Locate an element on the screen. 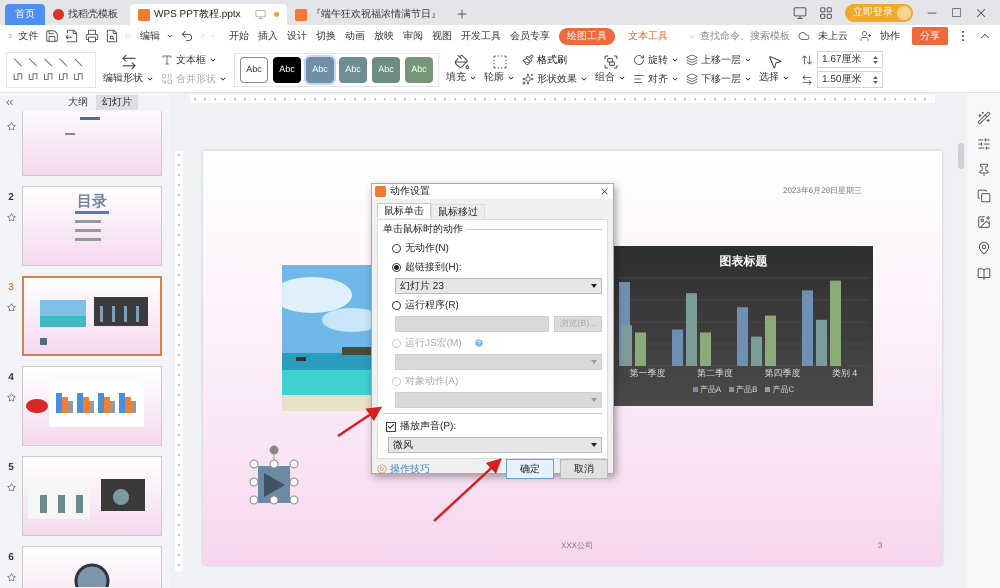  bring-forward-button: 上移一层 is located at coordinates (721, 60).